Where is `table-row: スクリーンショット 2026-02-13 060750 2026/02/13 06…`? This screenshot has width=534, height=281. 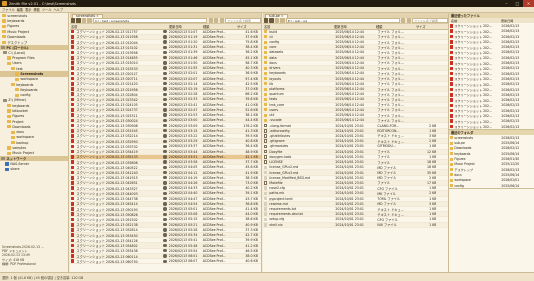
table-row: スクリーンショット 2026-02-13 060750 2026/02/13 06… is located at coordinates (165, 262).